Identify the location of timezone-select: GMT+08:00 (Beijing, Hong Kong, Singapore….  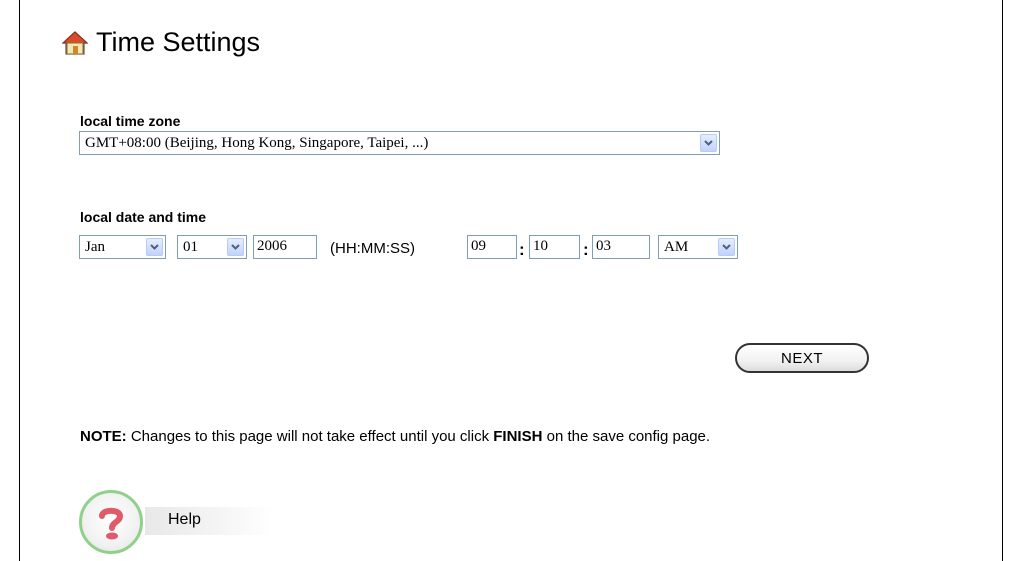
(399, 143).